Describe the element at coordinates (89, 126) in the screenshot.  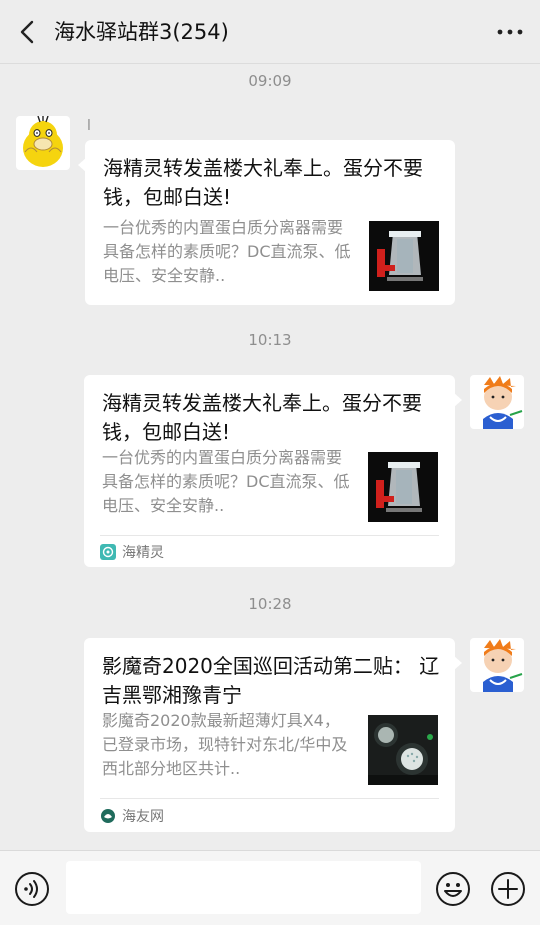
I see `sender-name: l` at that location.